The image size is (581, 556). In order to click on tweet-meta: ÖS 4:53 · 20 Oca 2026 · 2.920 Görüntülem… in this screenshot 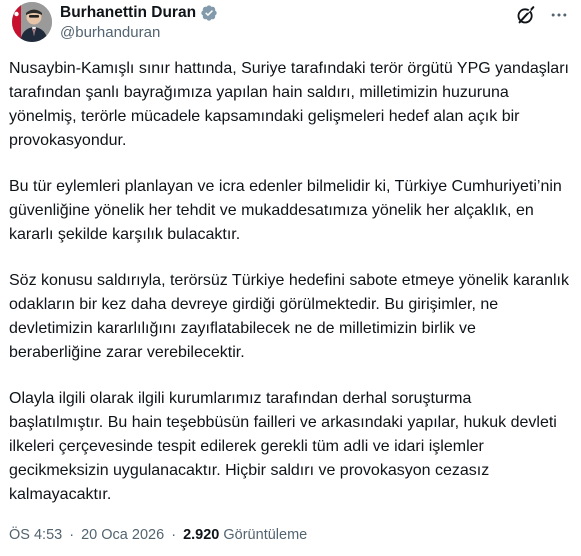, I will do `click(158, 535)`.